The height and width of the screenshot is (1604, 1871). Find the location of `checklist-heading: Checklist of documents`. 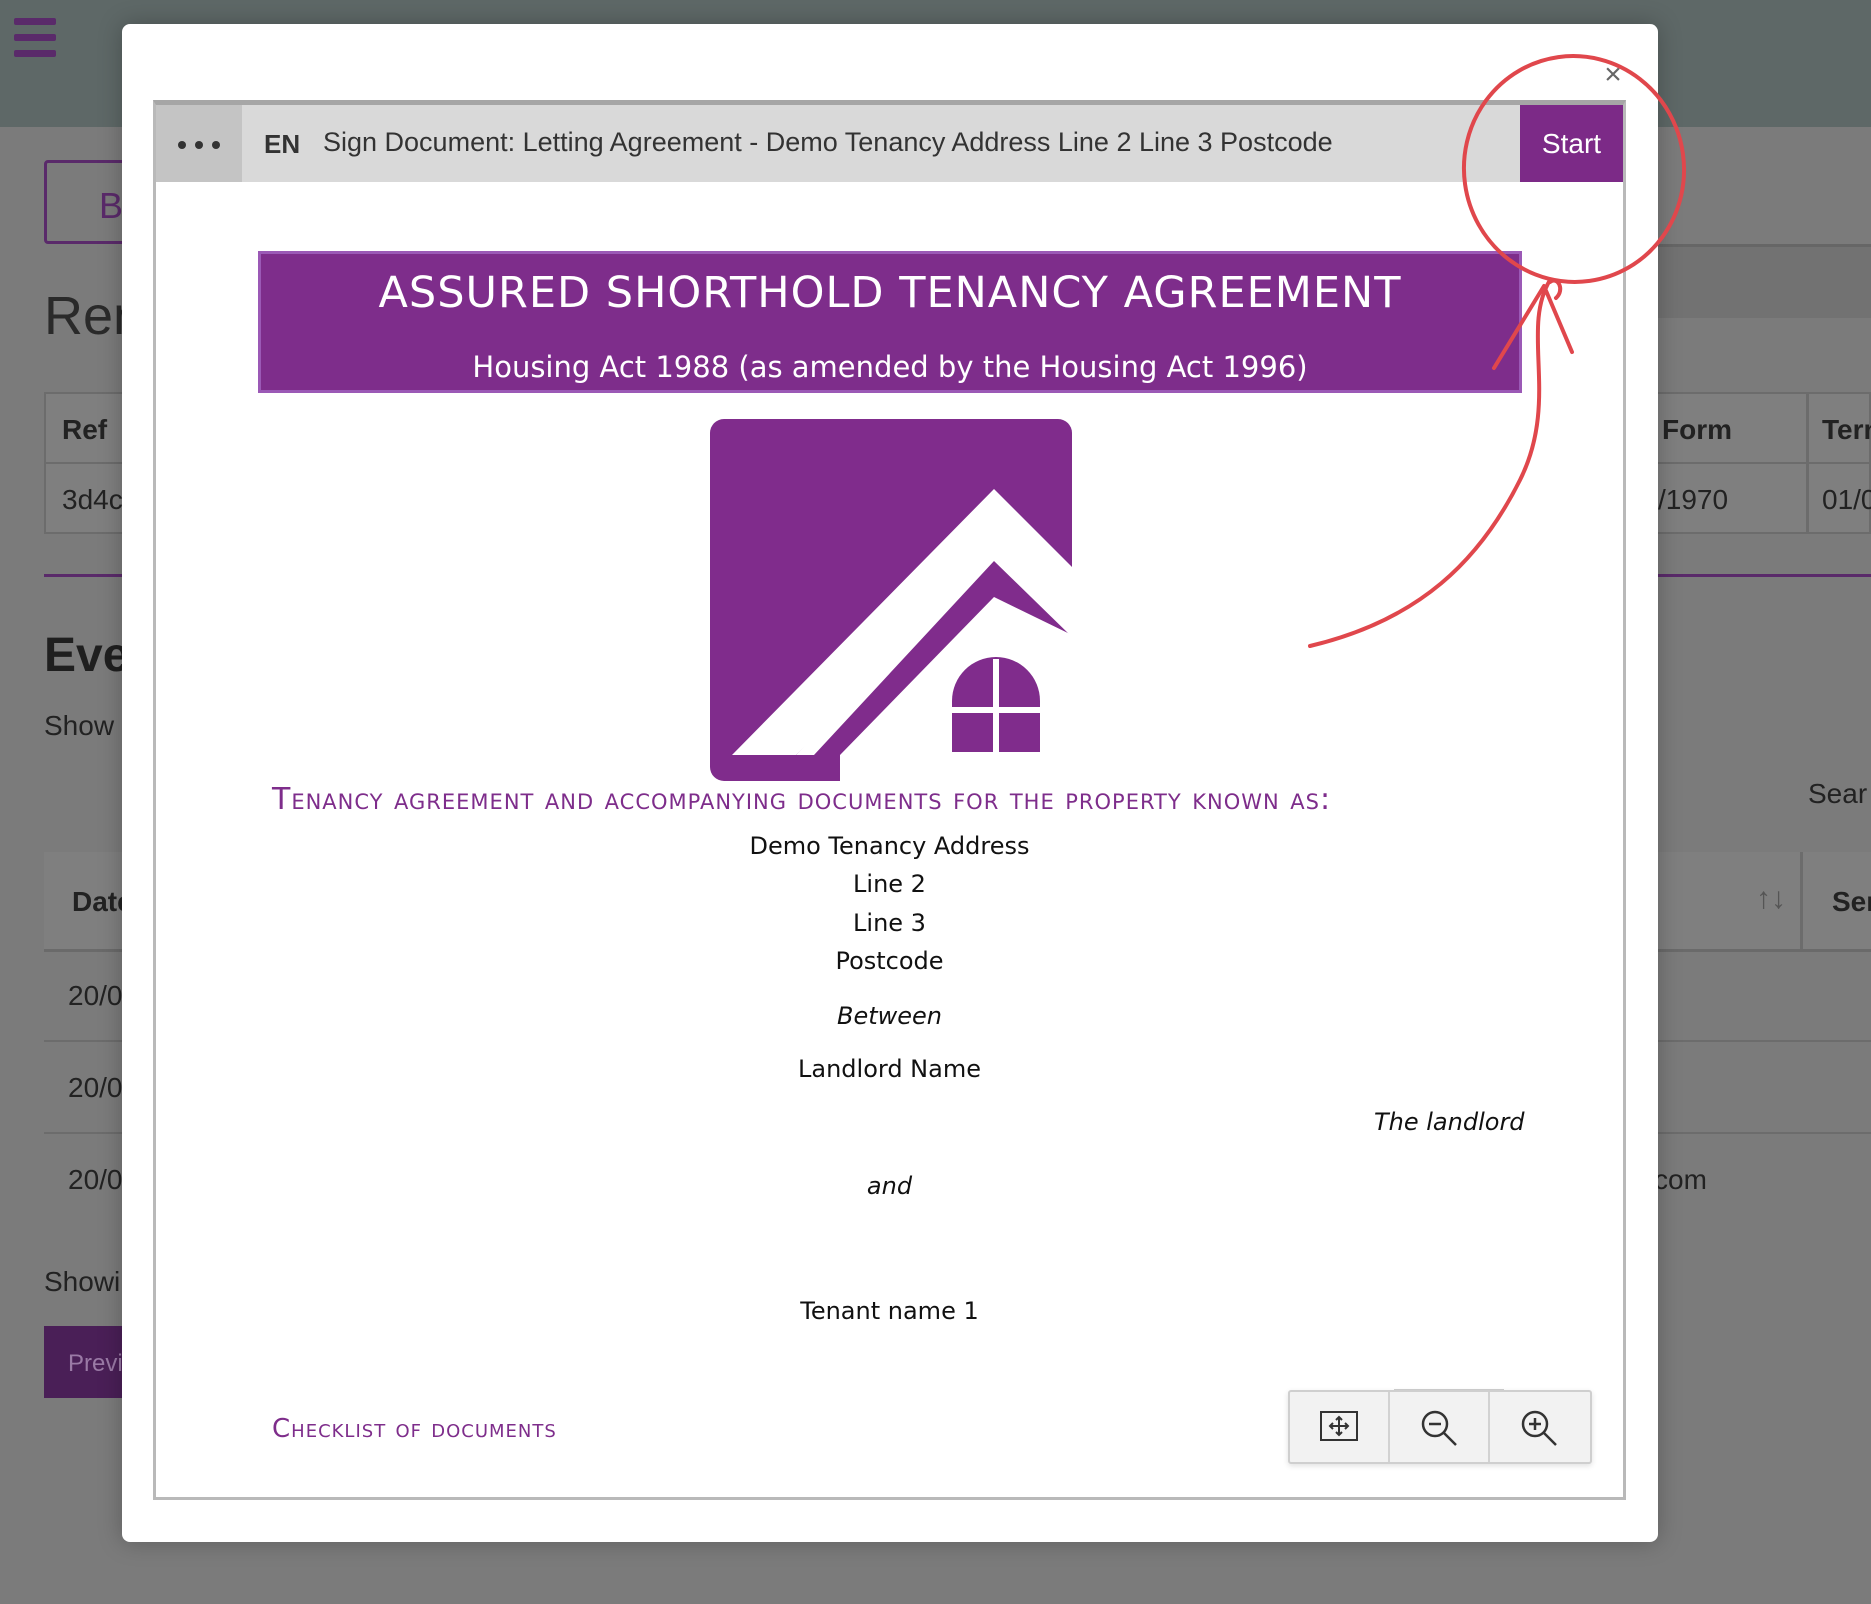

checklist-heading: Checklist of documents is located at coordinates (414, 1429).